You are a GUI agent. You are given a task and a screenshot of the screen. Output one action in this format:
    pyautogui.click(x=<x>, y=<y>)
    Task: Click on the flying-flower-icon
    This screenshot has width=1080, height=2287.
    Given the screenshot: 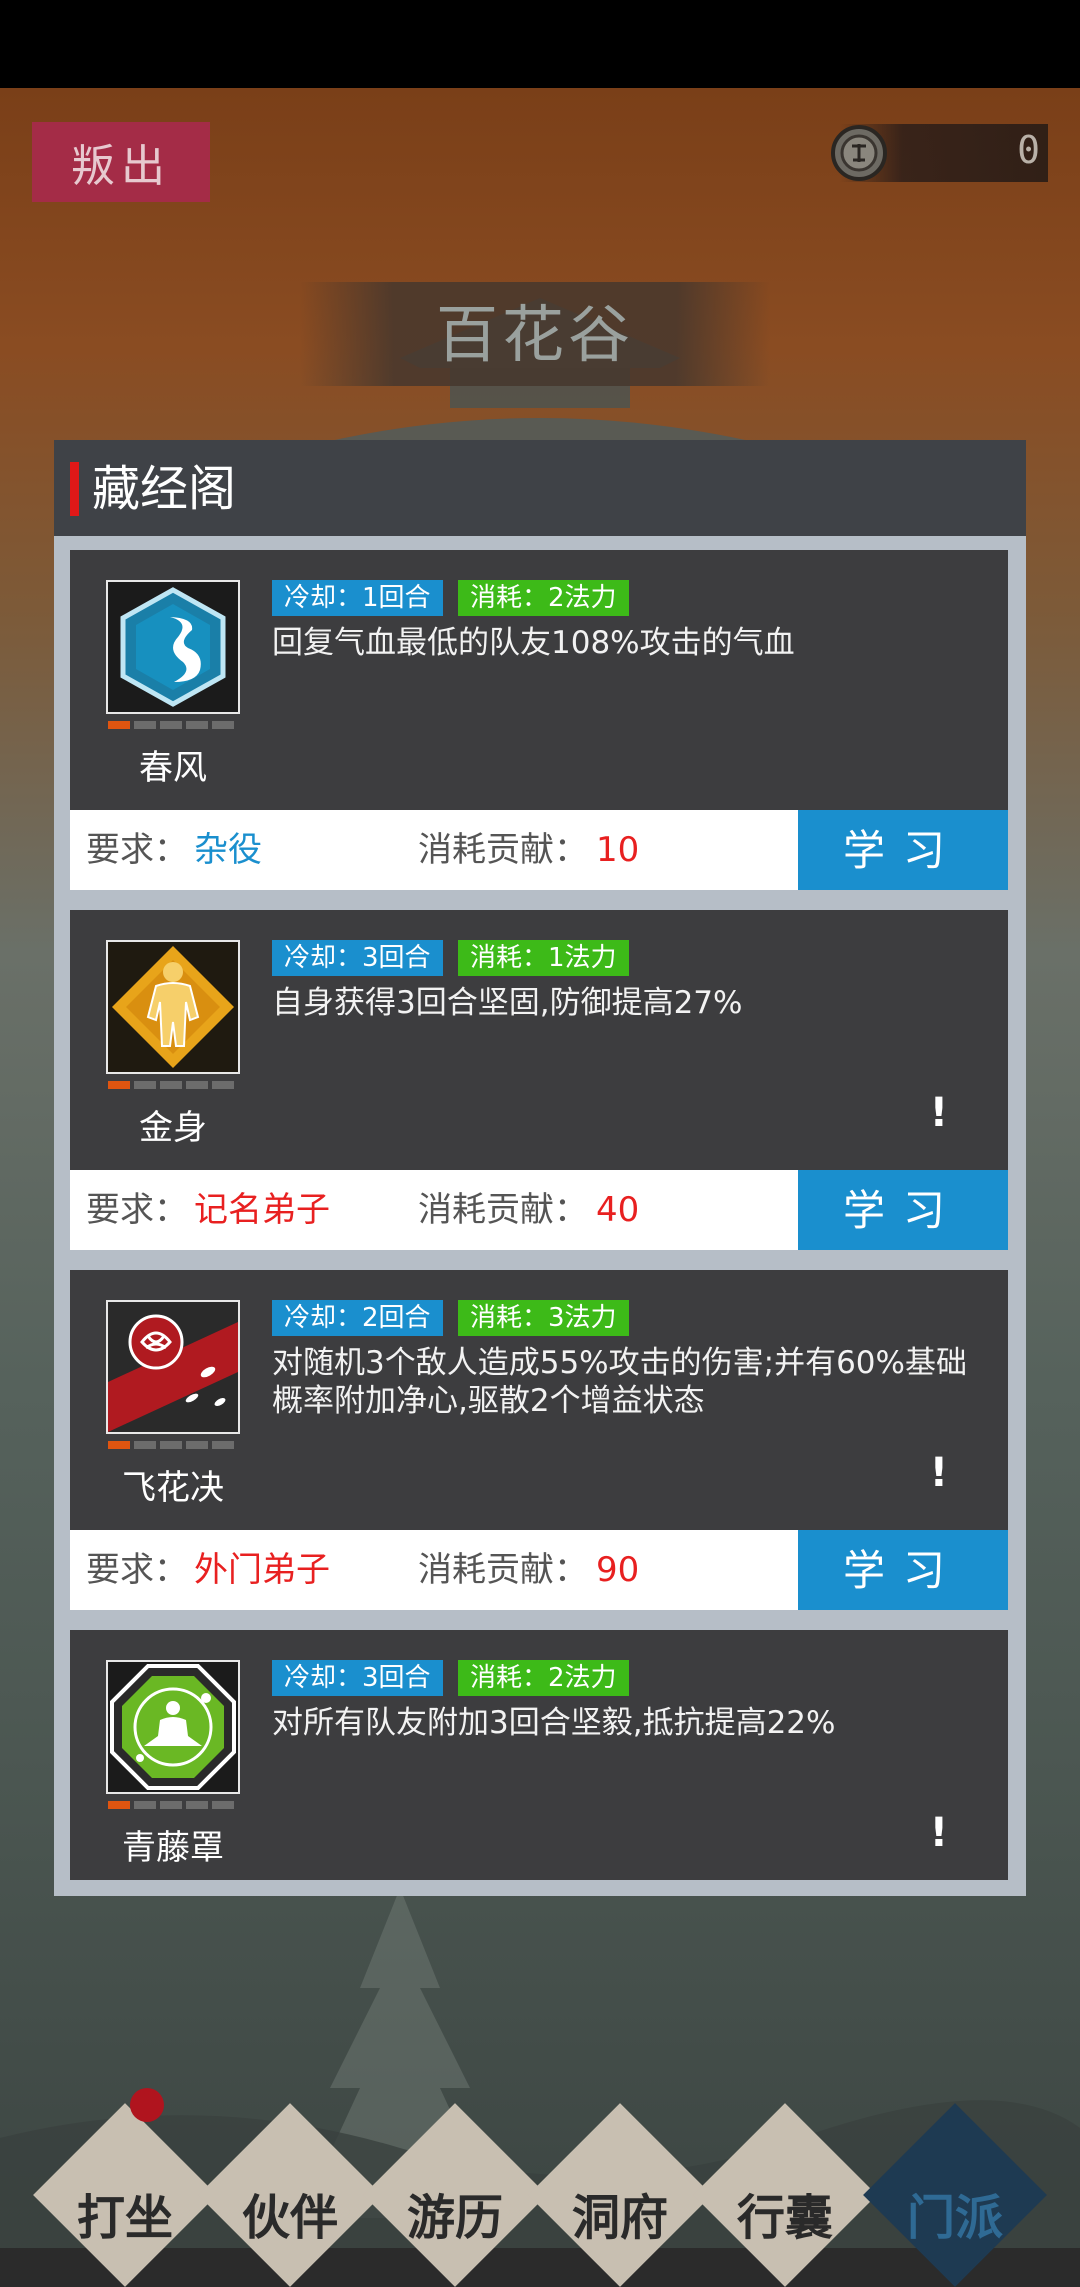 What is the action you would take?
    pyautogui.click(x=173, y=1367)
    